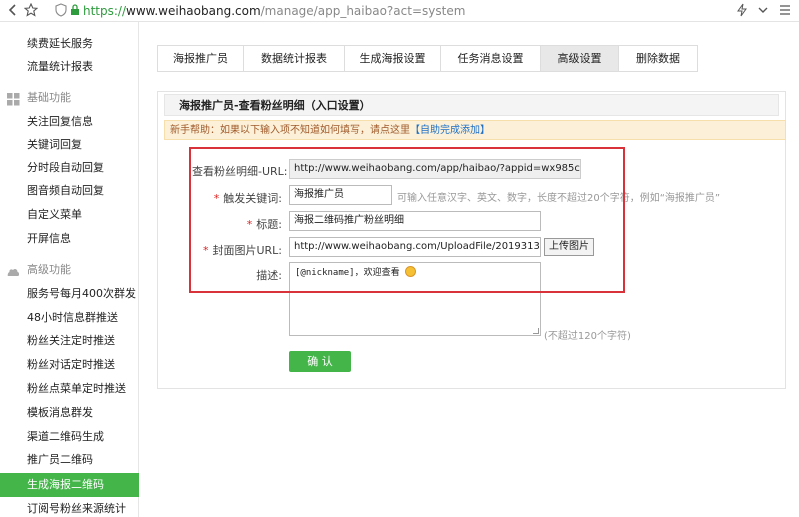  I want to click on star-icon, so click(31, 12).